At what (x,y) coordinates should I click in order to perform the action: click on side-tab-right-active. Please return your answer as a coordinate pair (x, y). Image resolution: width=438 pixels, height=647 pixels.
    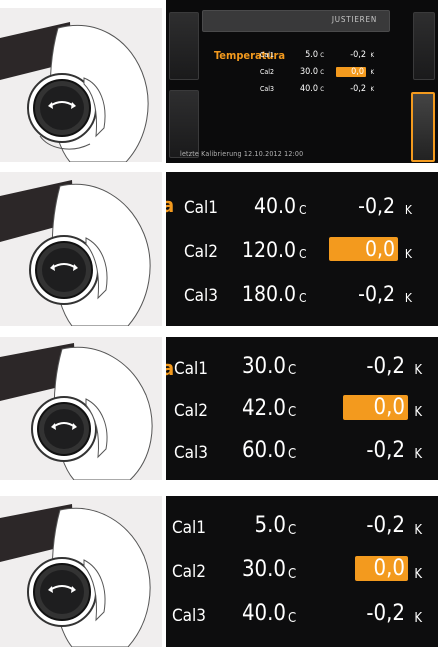
    Looking at the image, I should click on (423, 127).